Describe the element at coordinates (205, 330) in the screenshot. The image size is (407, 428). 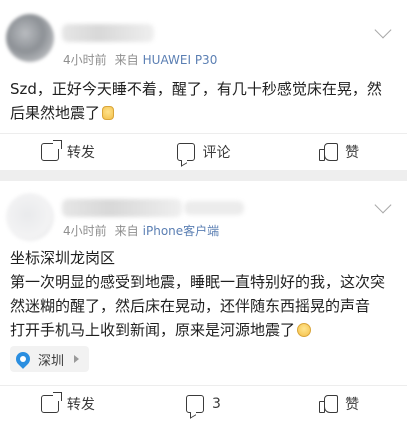
I see `post-text-line: 打开手机马上收到新闻，原来是河源地震了` at that location.